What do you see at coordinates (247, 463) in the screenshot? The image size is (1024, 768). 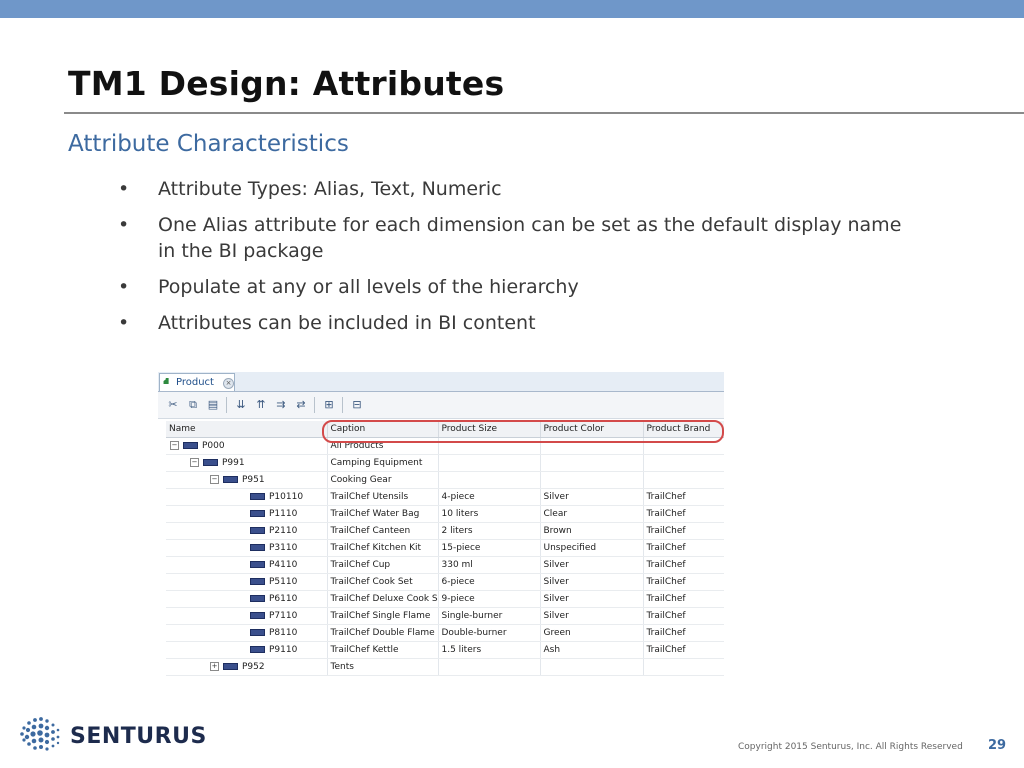 I see `member-name-cell: − P991` at bounding box center [247, 463].